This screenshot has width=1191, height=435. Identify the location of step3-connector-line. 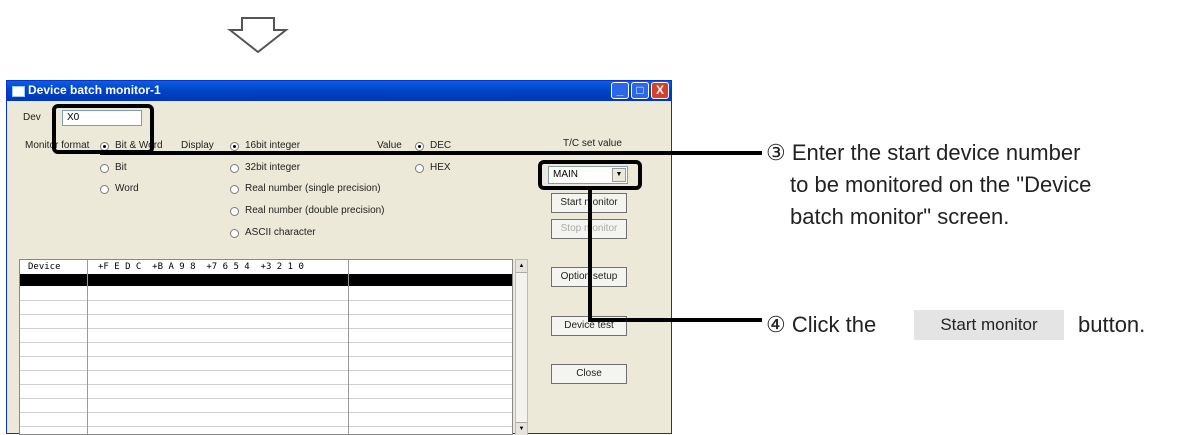
(431, 153).